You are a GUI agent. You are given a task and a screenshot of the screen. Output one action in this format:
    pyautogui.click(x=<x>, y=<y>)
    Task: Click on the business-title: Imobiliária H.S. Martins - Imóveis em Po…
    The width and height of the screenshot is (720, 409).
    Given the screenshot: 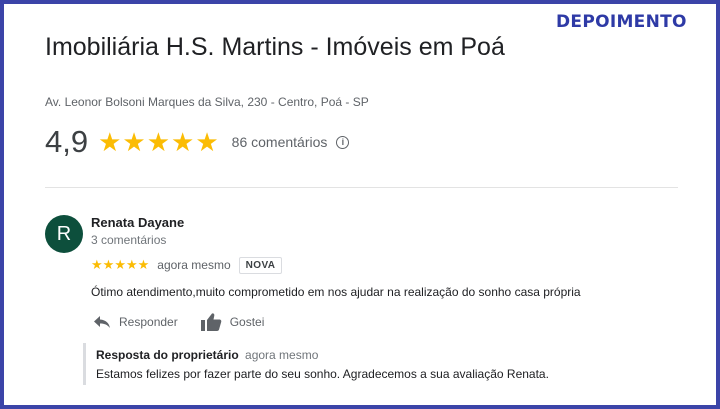 What is the action you would take?
    pyautogui.click(x=275, y=47)
    